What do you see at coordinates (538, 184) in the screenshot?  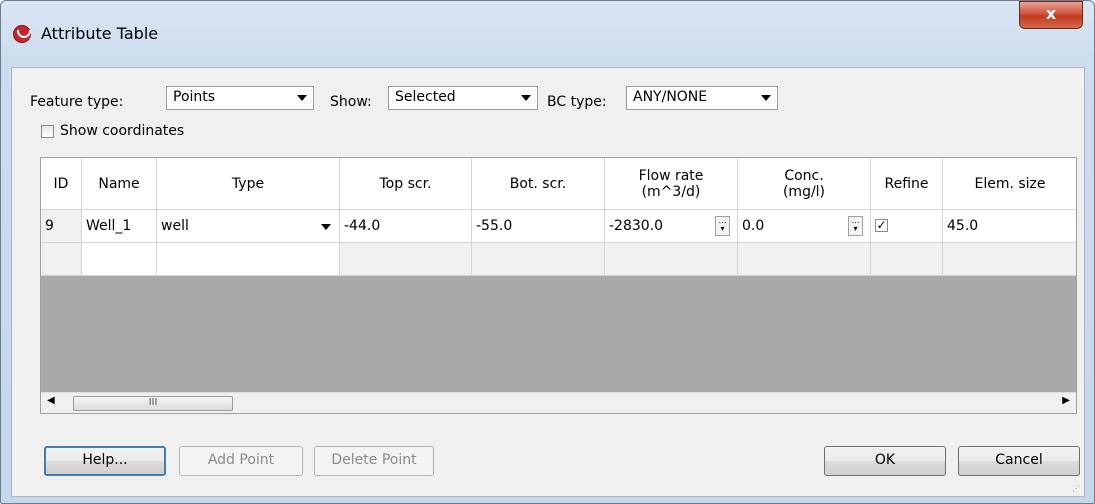 I see `column-header-bot-scr: Bot. scr.` at bounding box center [538, 184].